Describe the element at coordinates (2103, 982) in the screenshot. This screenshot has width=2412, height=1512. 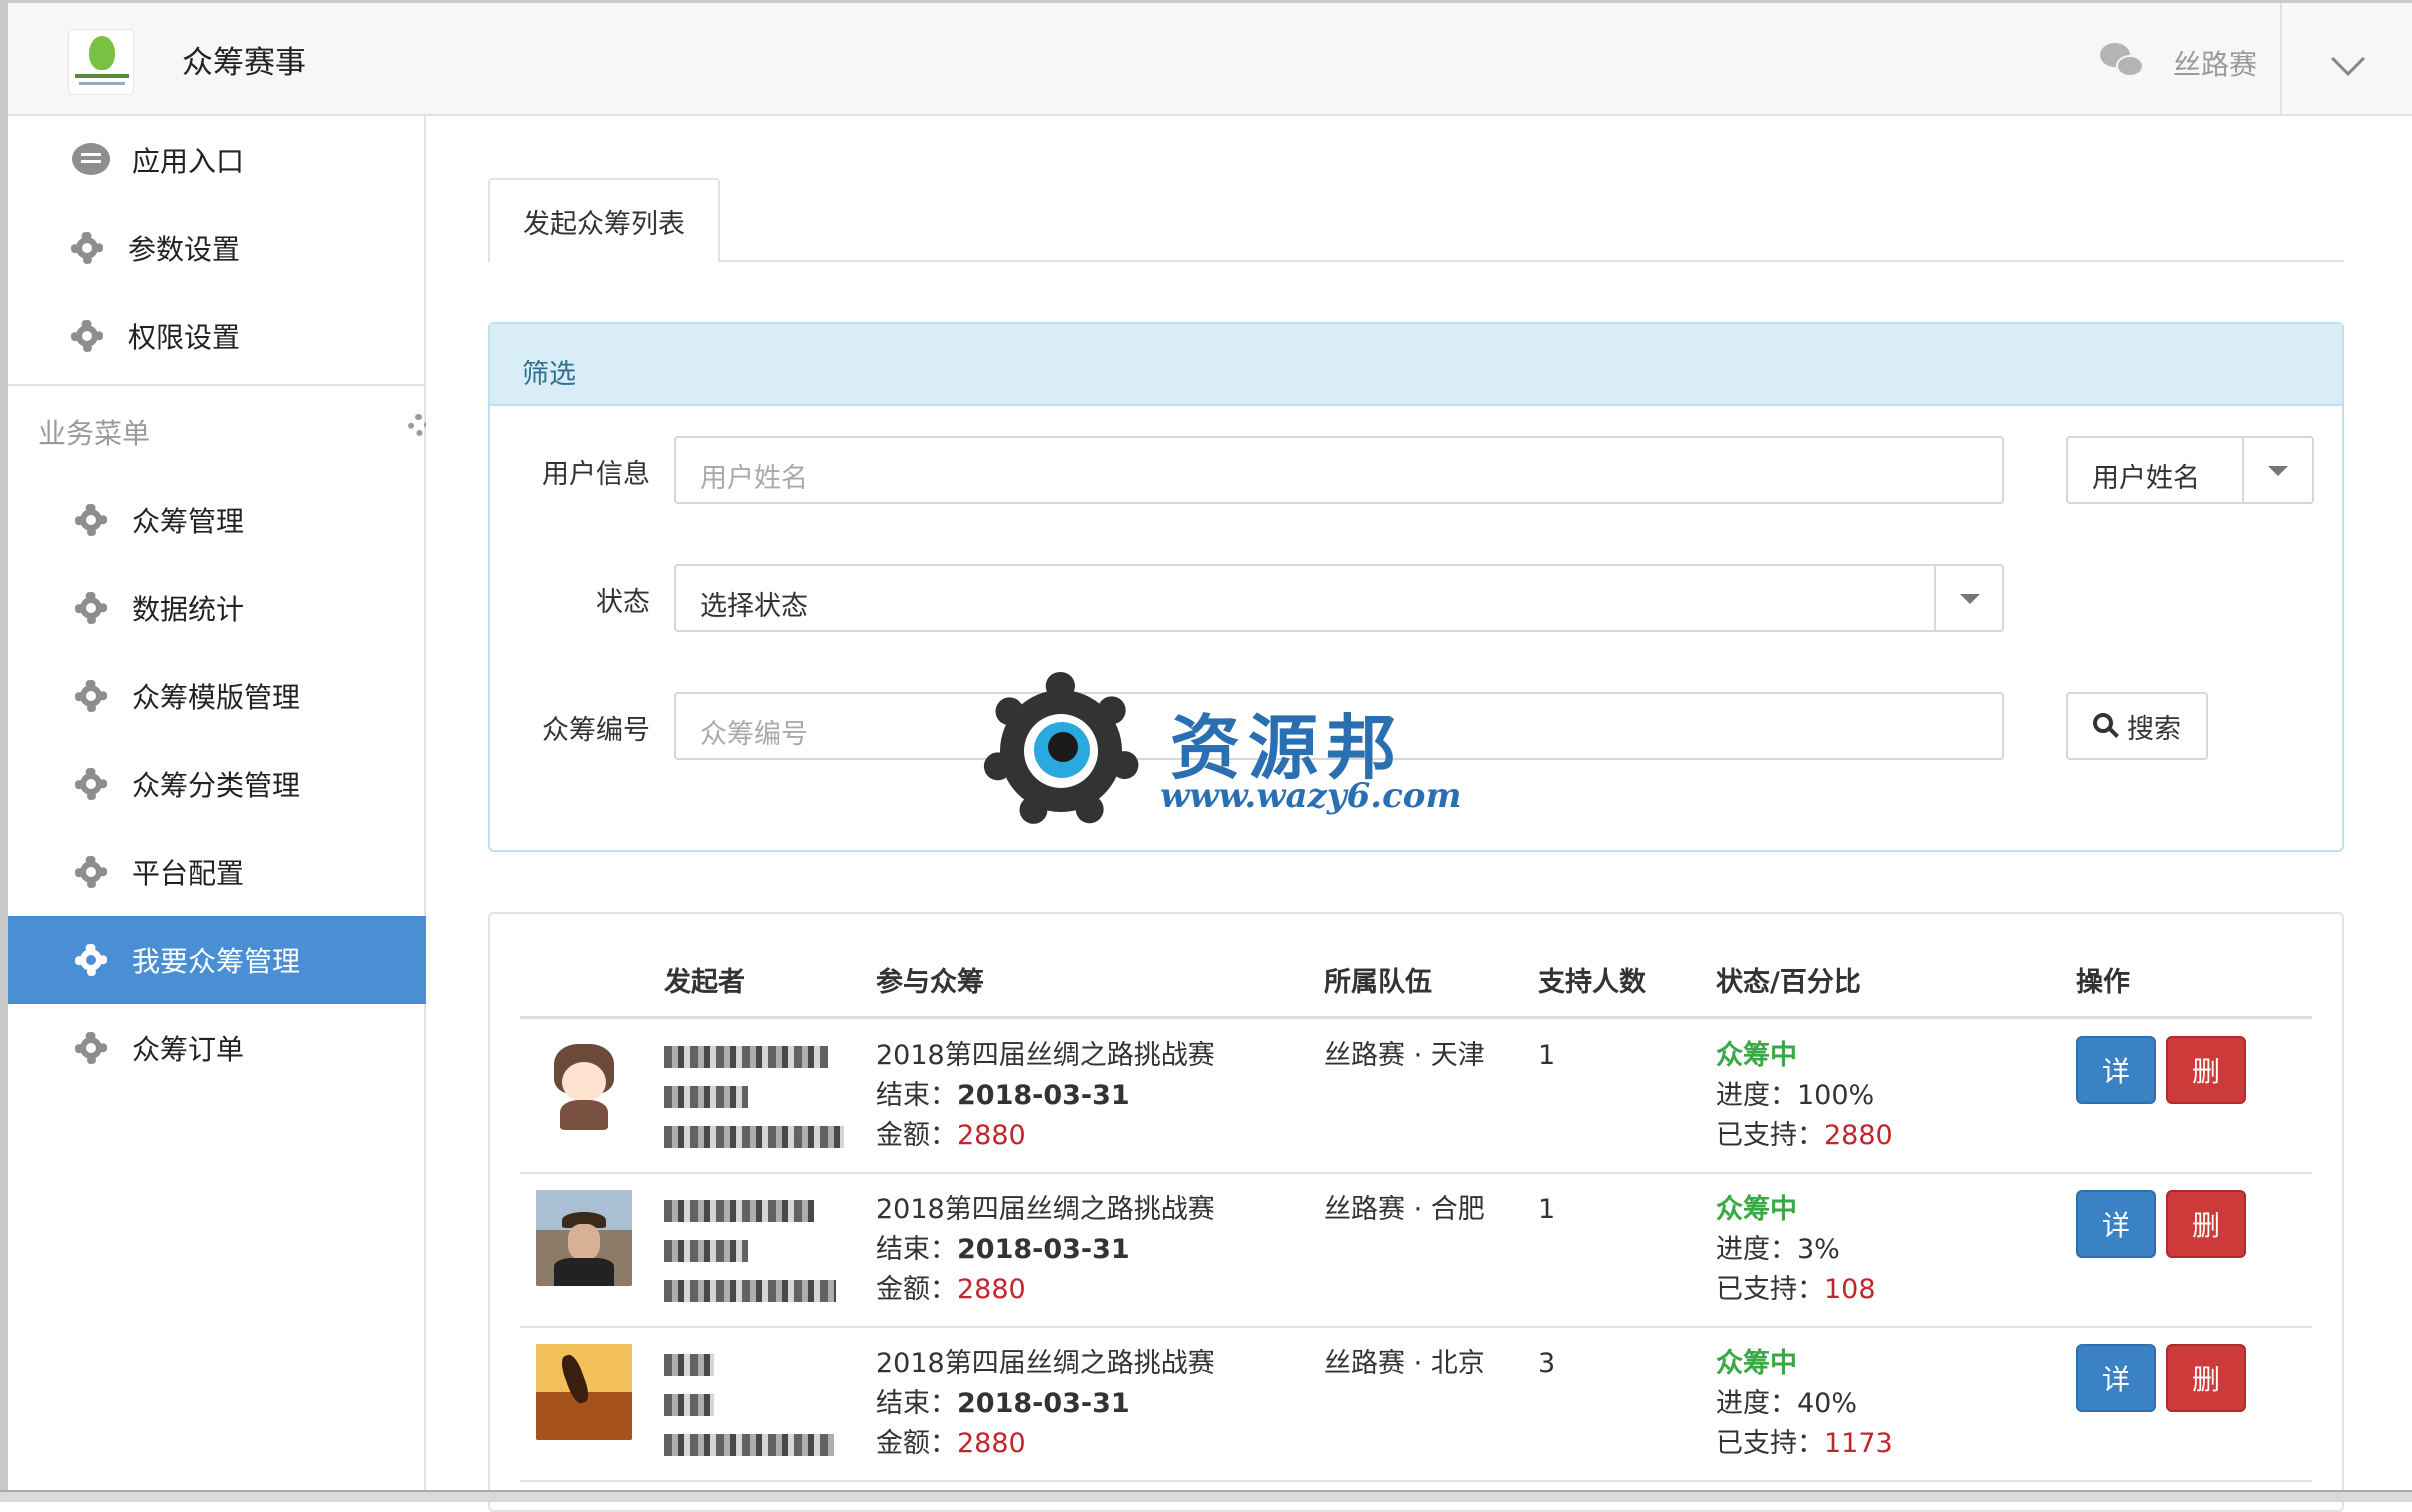
I see `col-header-actions: 操作` at that location.